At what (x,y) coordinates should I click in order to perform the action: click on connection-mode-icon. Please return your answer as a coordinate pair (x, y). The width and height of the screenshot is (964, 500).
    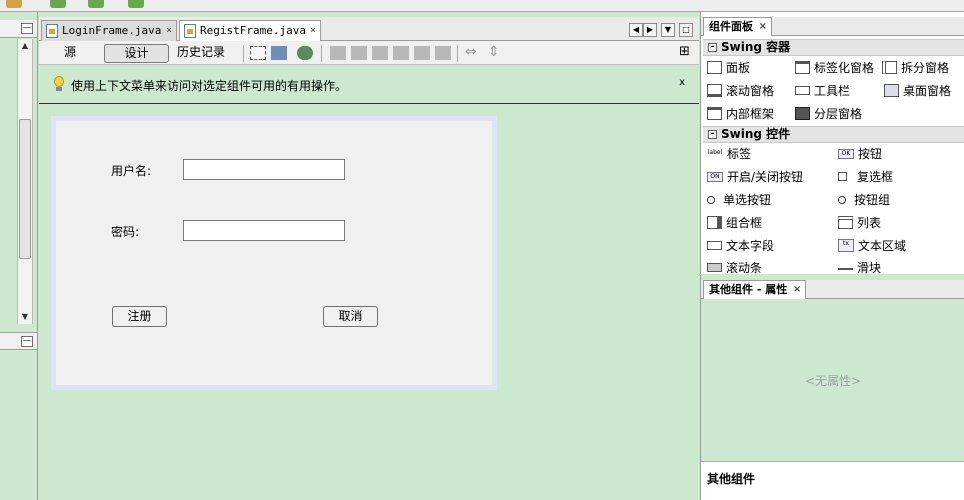
    Looking at the image, I should click on (279, 53).